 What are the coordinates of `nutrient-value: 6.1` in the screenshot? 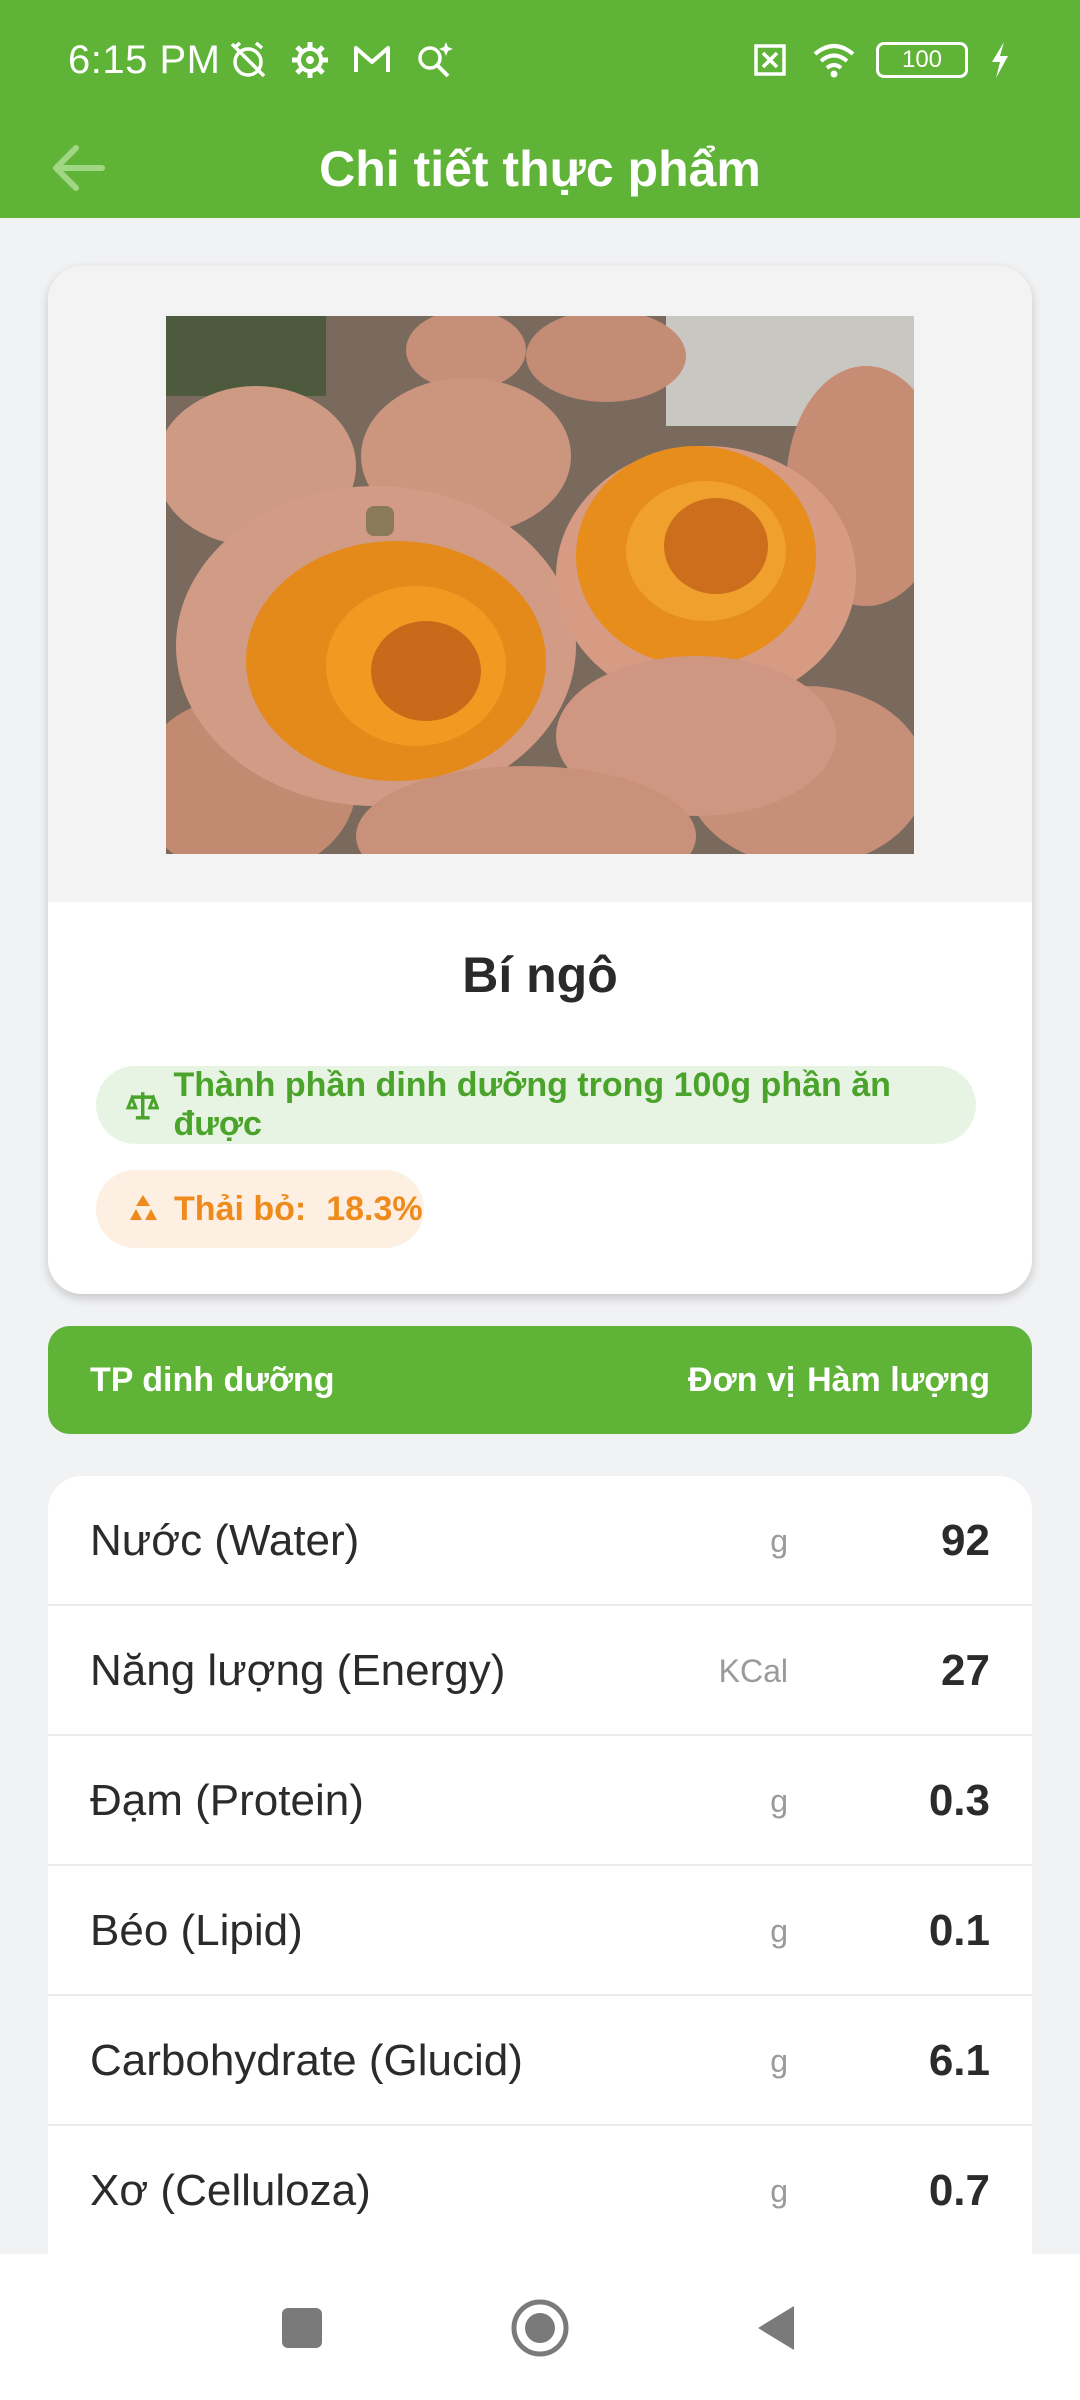 It's located at (959, 2060).